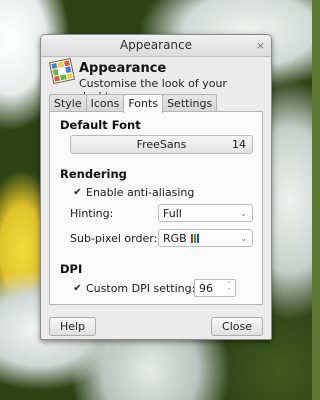 This screenshot has width=320, height=400. What do you see at coordinates (190, 103) in the screenshot?
I see `tab-settings: Settings` at bounding box center [190, 103].